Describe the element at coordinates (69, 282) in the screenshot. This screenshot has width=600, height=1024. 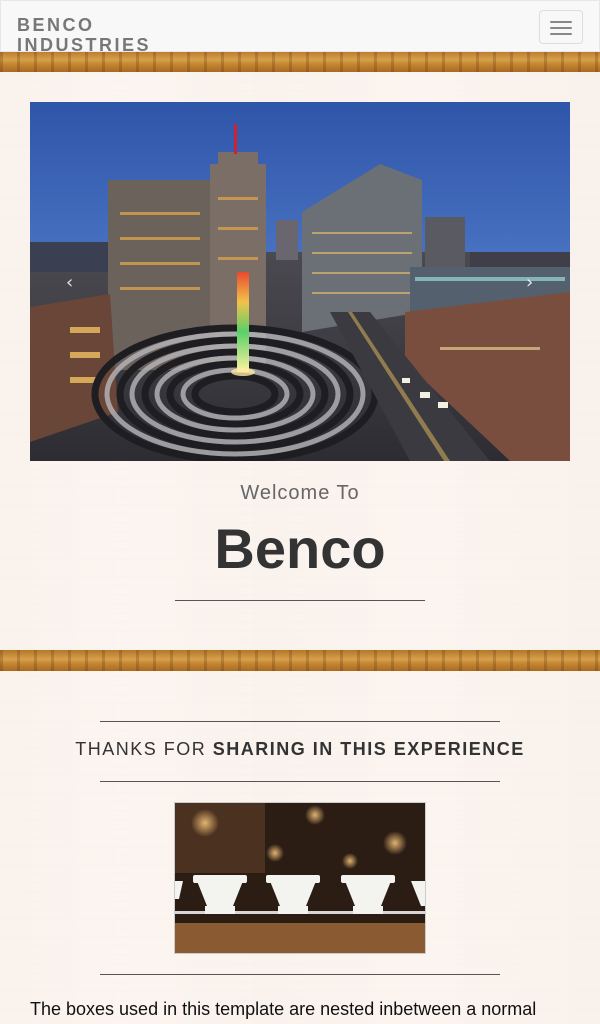
I see `chevron-left-icon: ‹` at that location.